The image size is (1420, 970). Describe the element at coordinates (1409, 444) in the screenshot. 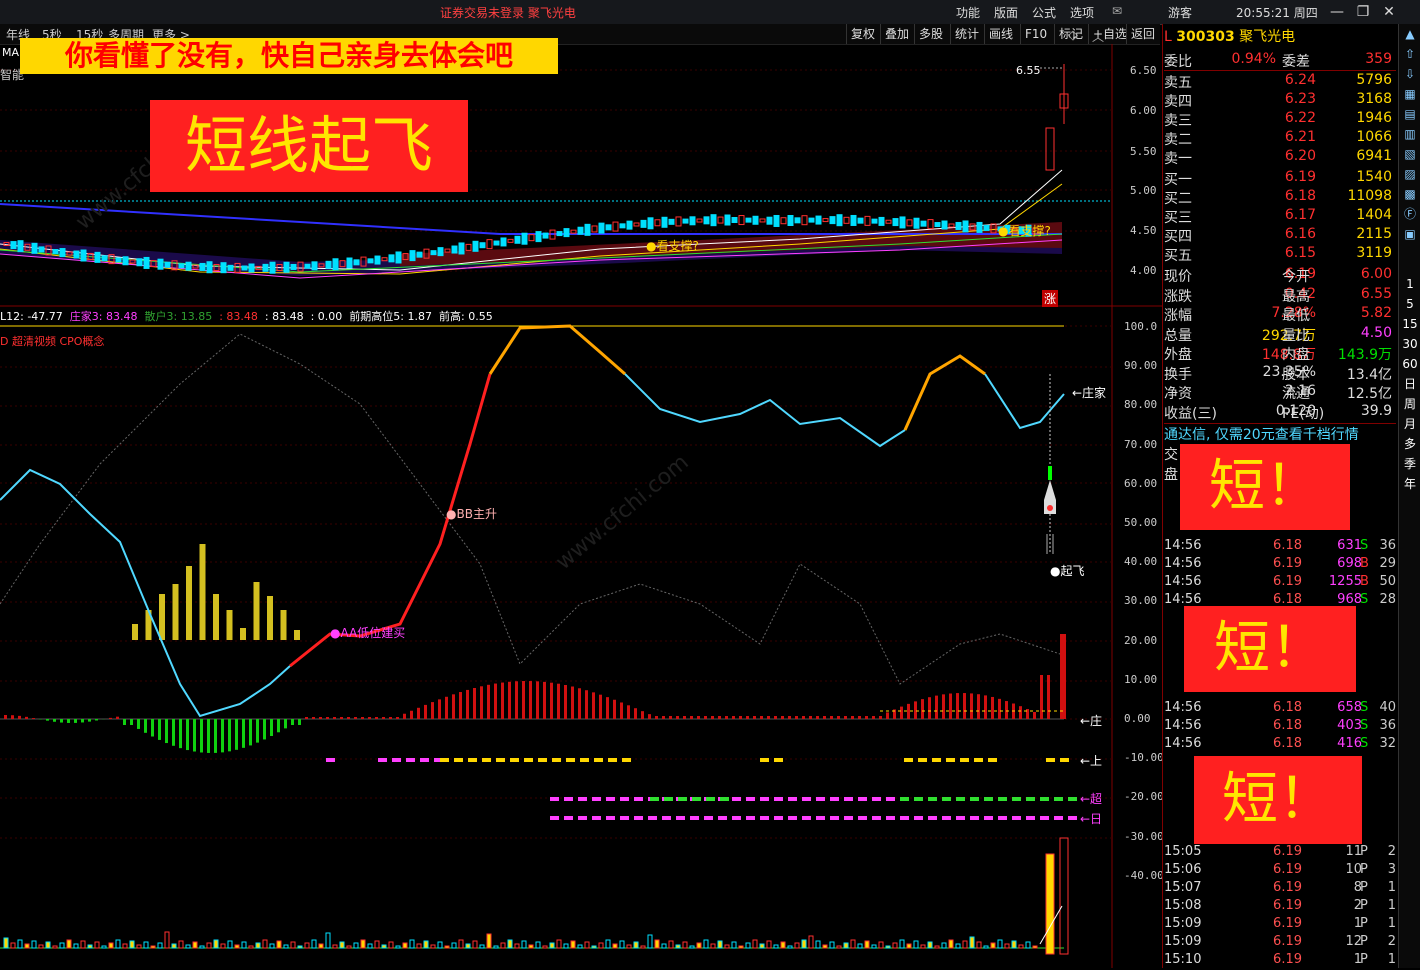

I see `period-side-item: 多` at that location.